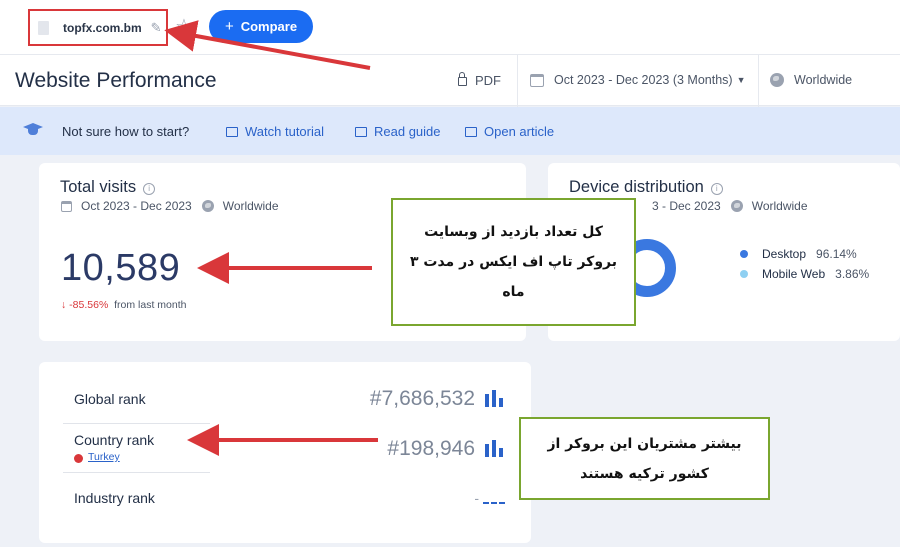 The width and height of the screenshot is (900, 547). Describe the element at coordinates (784, 254) in the screenshot. I see `legend-label: Desktop` at that location.